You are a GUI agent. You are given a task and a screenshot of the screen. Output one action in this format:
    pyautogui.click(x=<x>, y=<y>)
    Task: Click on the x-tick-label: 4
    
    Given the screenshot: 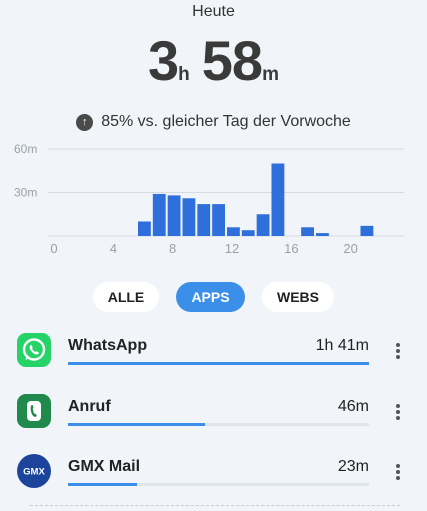 What is the action you would take?
    pyautogui.click(x=113, y=248)
    